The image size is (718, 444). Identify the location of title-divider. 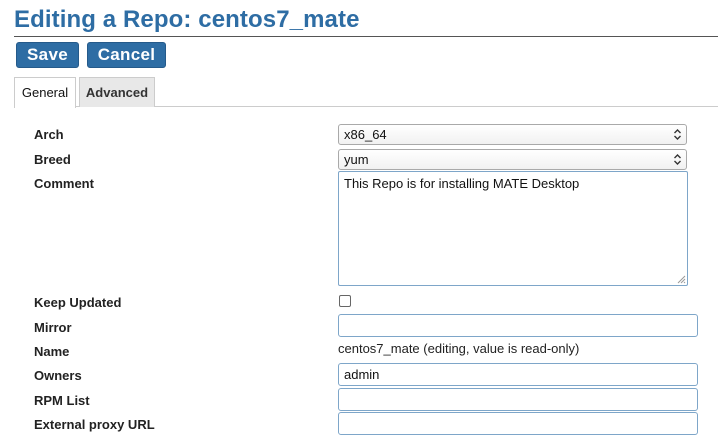
(366, 36).